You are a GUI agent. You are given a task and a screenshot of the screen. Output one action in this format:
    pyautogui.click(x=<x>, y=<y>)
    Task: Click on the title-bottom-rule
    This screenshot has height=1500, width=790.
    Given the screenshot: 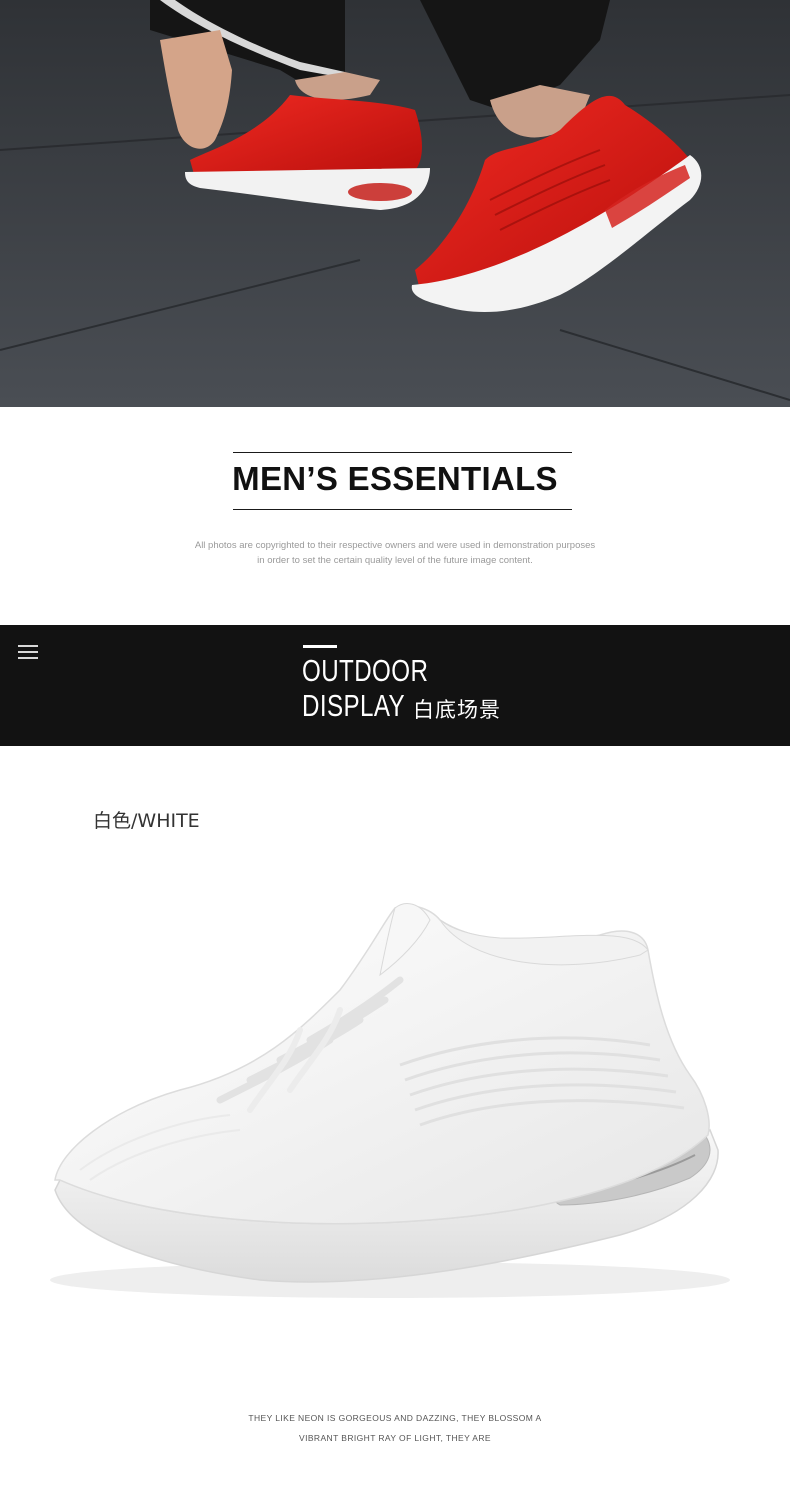 What is the action you would take?
    pyautogui.click(x=402, y=509)
    